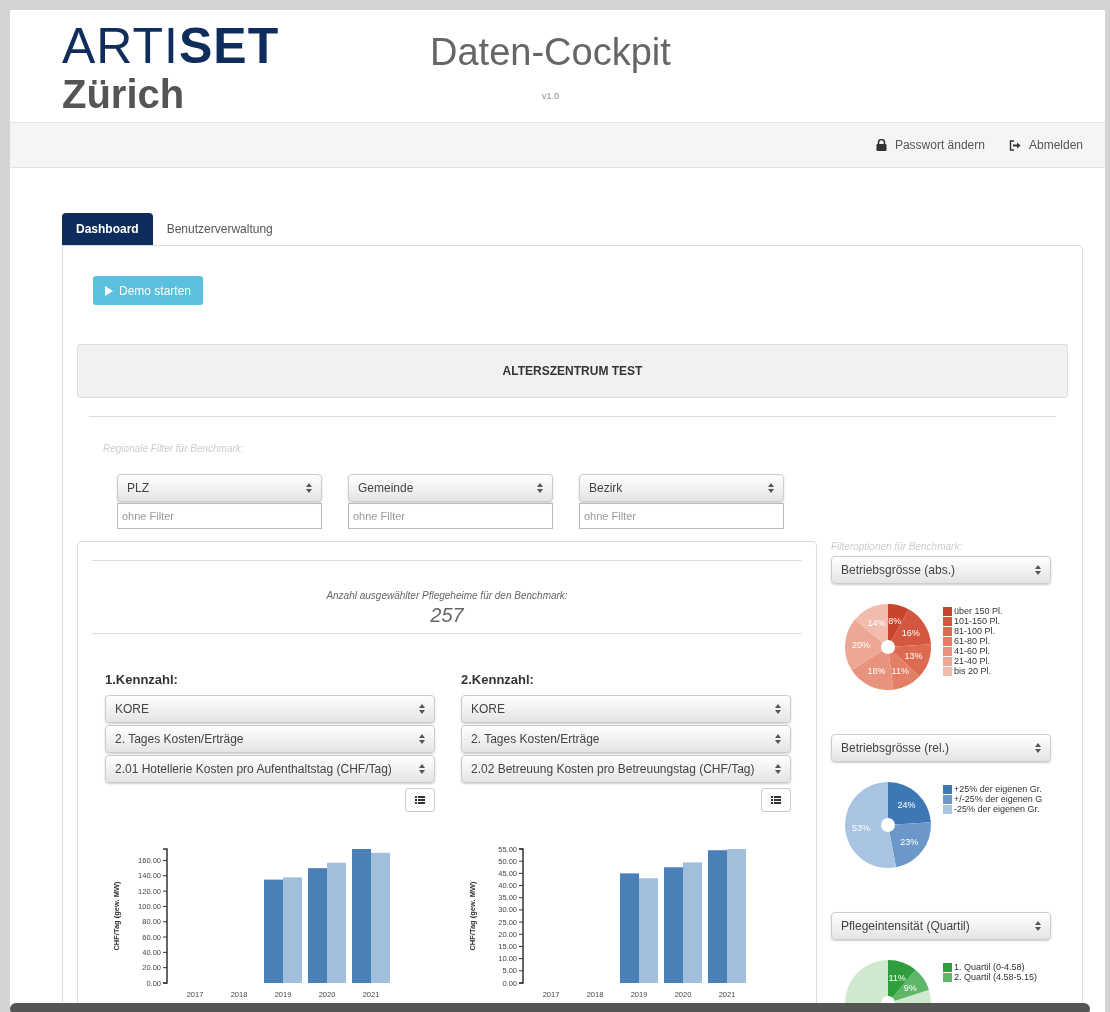 This screenshot has height=1012, width=1110. Describe the element at coordinates (142, 680) in the screenshot. I see `kennzahl-heading: 1.Kennzahl:` at that location.